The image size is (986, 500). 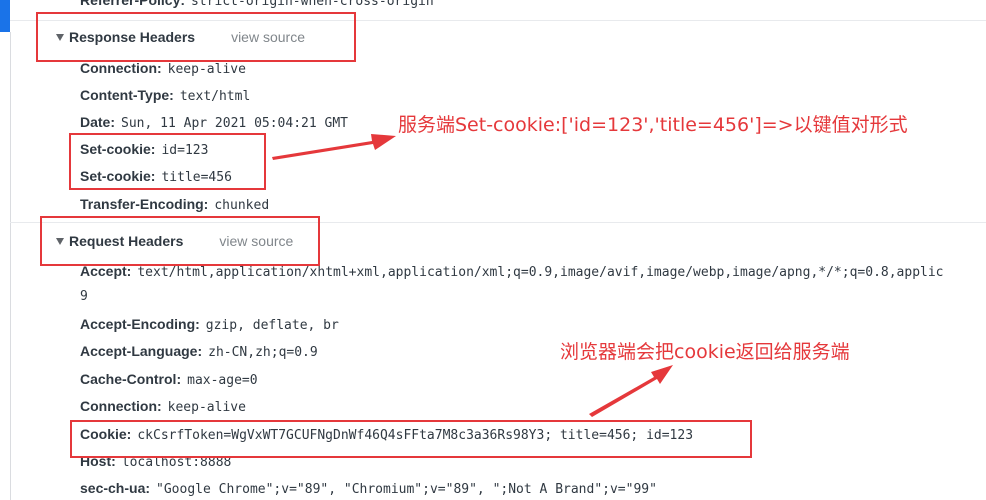 What do you see at coordinates (631, 391) in the screenshot?
I see `arrow-to-browser-note` at bounding box center [631, 391].